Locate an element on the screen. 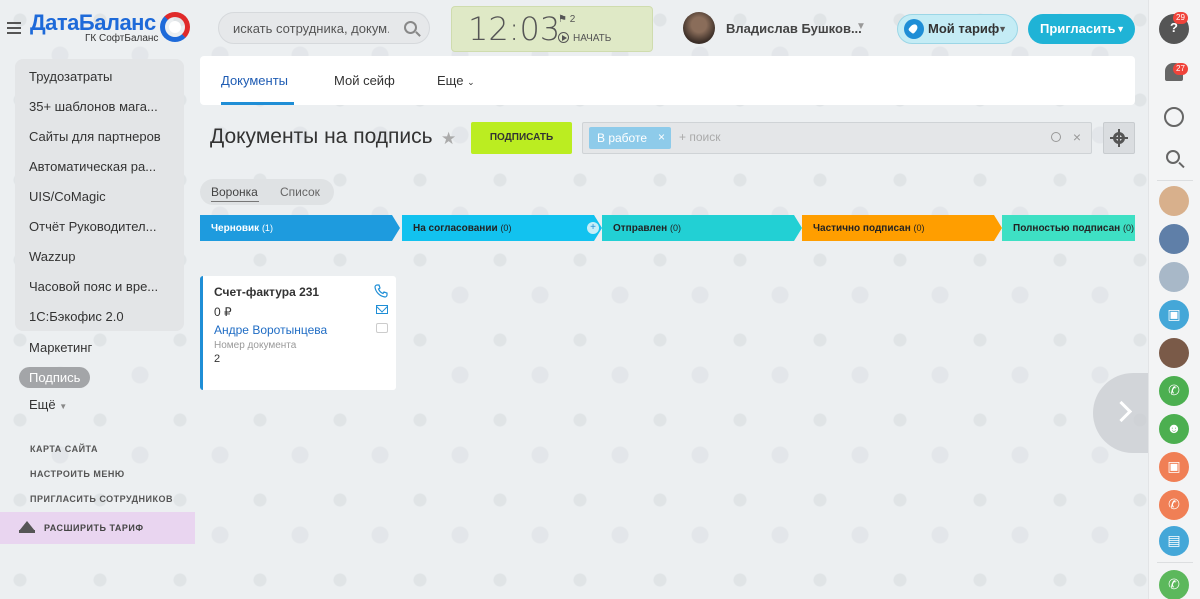  user-avatar is located at coordinates (699, 28).